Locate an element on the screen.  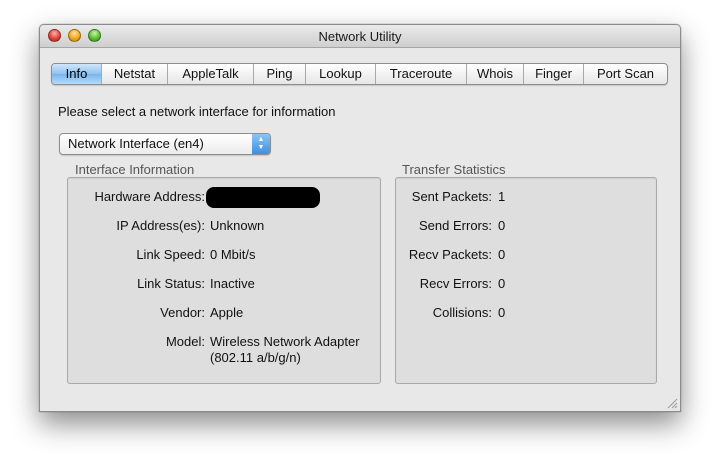
tab-appletalk: AppleTalk is located at coordinates (210, 74).